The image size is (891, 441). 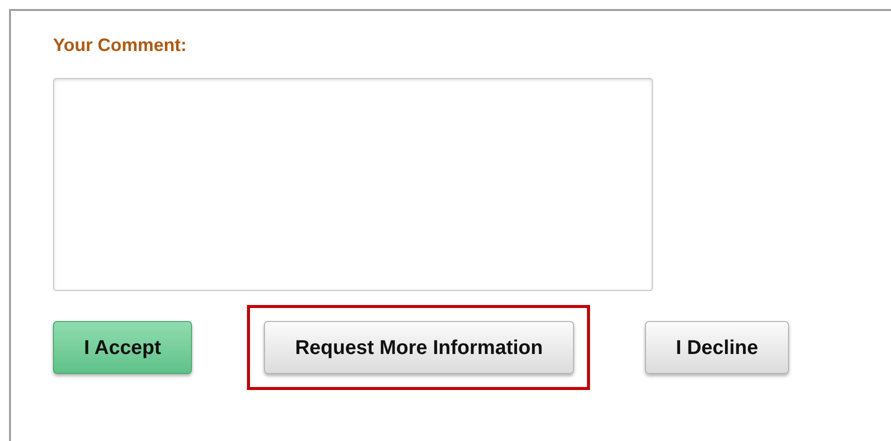 What do you see at coordinates (122, 347) in the screenshot?
I see `action-button: I Accept` at bounding box center [122, 347].